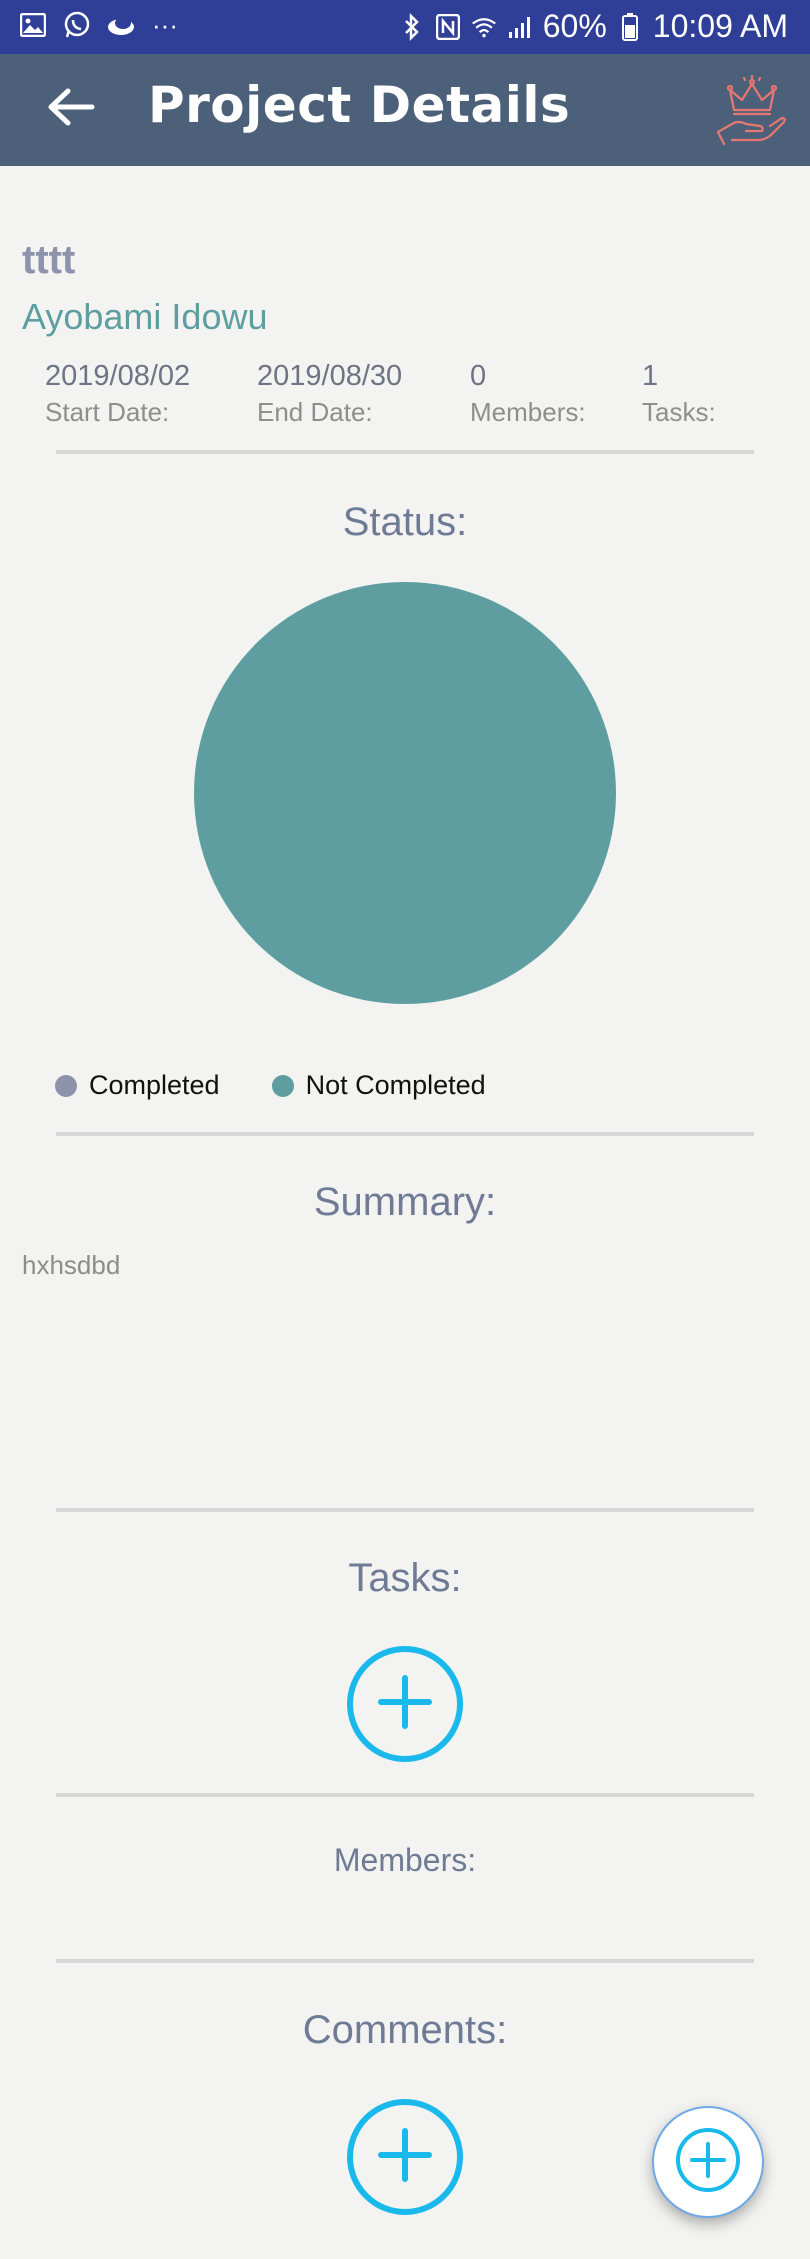 The height and width of the screenshot is (2259, 810). I want to click on legend-dot-completed, so click(66, 1085).